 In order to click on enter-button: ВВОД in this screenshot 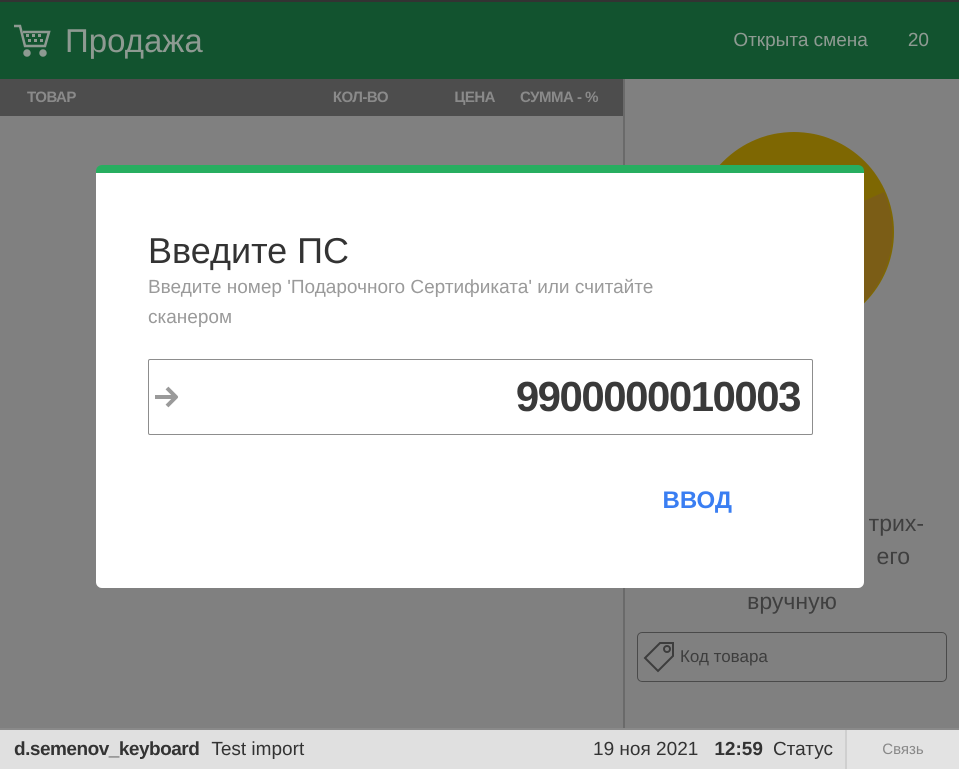, I will do `click(697, 501)`.